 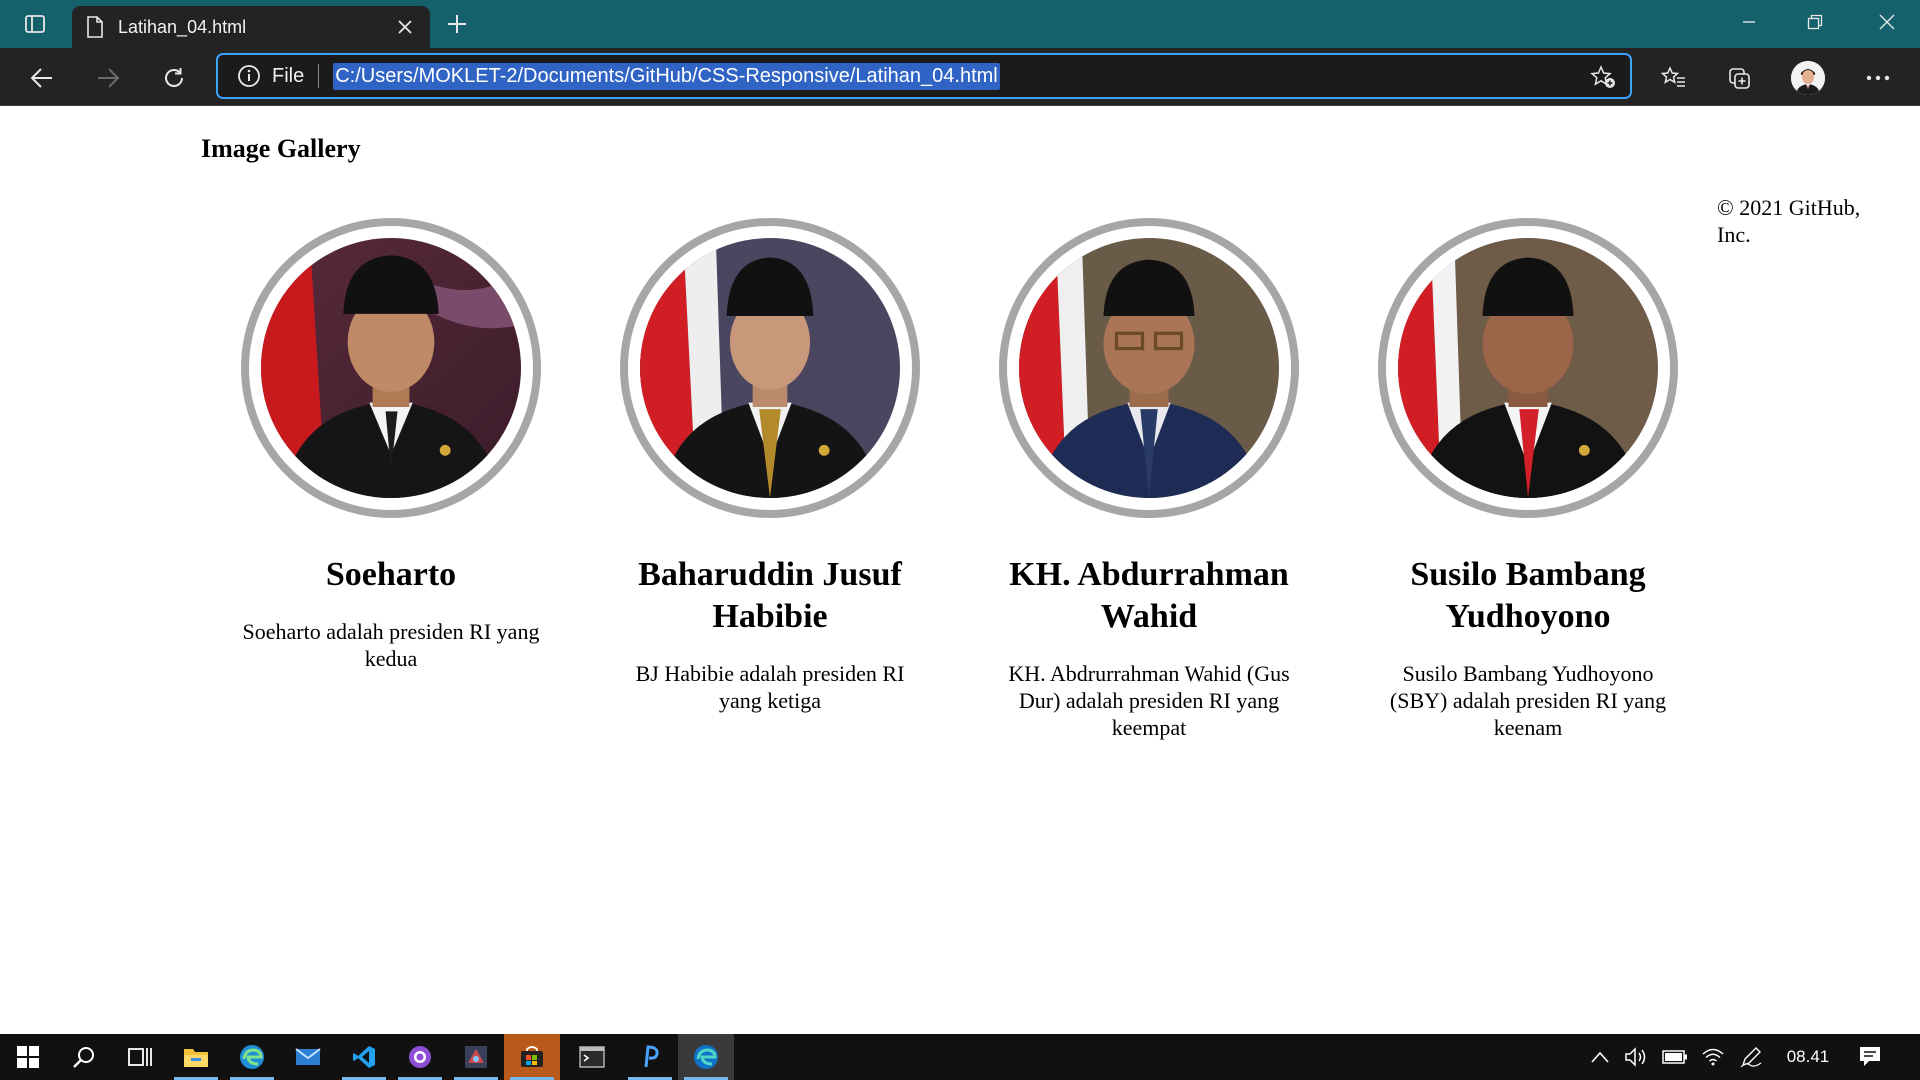 I want to click on page-title: Image Gallery, so click(x=281, y=148).